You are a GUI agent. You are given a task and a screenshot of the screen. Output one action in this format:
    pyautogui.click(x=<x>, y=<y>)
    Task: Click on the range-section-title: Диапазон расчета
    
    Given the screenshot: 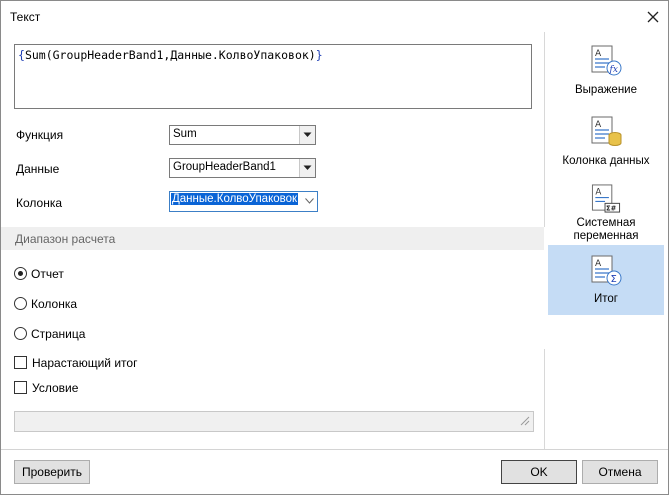 What is the action you would take?
    pyautogui.click(x=65, y=239)
    